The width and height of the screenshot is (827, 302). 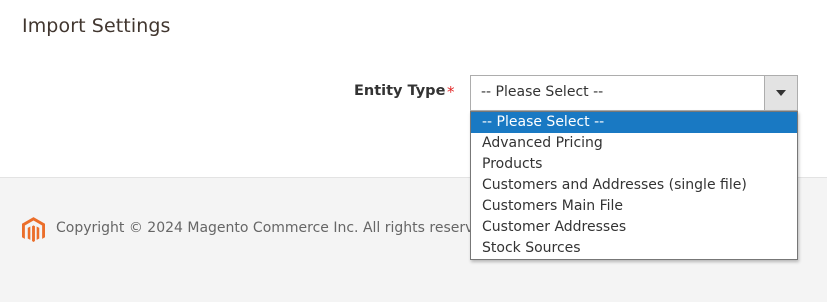 What do you see at coordinates (634, 206) in the screenshot?
I see `option-customers-main-file: Customers Main File` at bounding box center [634, 206].